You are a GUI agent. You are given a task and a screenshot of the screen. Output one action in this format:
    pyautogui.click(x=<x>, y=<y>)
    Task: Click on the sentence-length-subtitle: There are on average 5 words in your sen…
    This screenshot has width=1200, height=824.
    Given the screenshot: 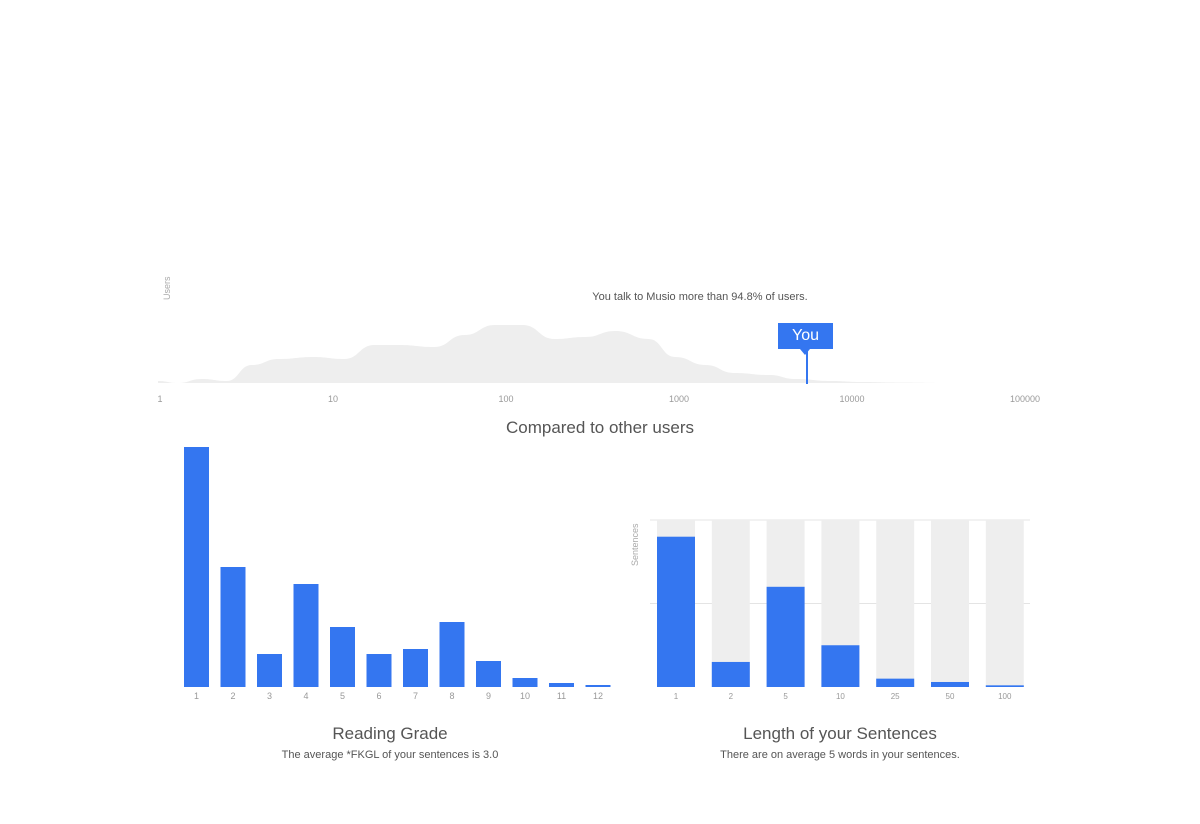 What is the action you would take?
    pyautogui.click(x=840, y=755)
    